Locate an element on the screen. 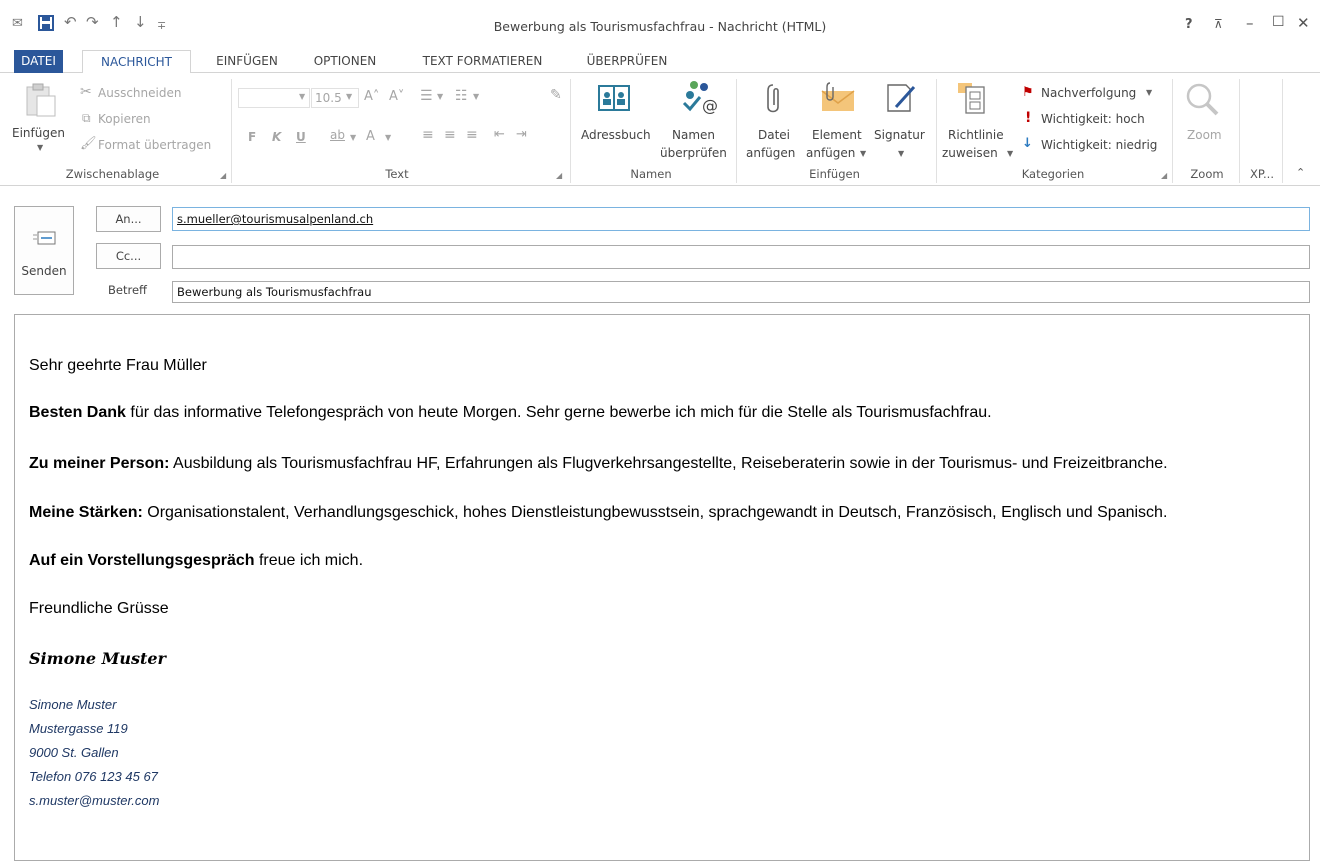 This screenshot has width=1320, height=863. check-names-label-1: Namen is located at coordinates (693, 135).